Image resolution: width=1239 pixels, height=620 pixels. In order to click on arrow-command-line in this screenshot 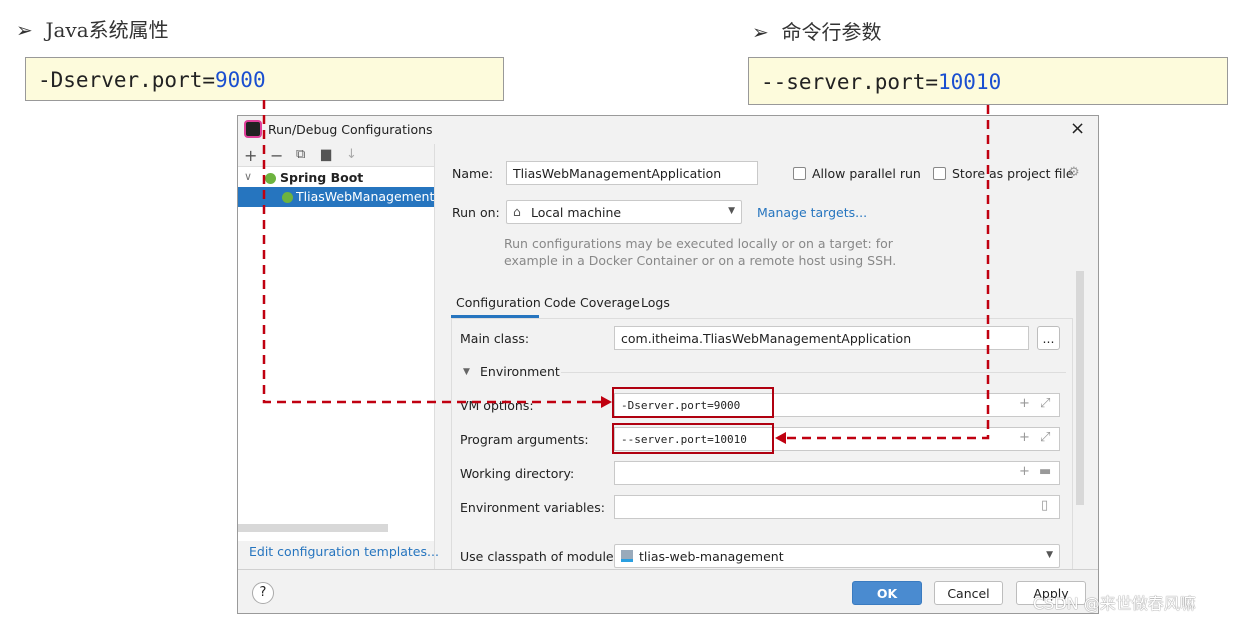, I will do `click(888, 272)`.